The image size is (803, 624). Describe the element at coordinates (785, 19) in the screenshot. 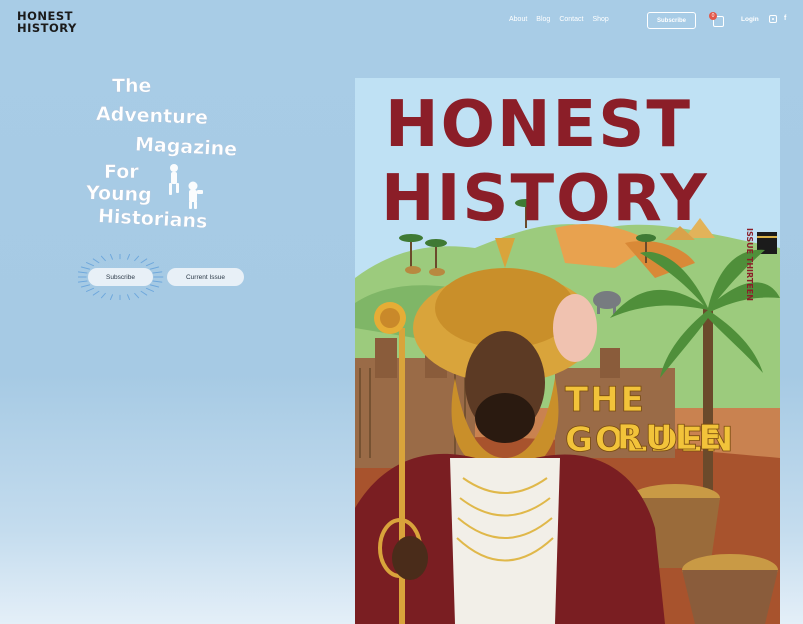

I see `facebook-icon: f` at that location.